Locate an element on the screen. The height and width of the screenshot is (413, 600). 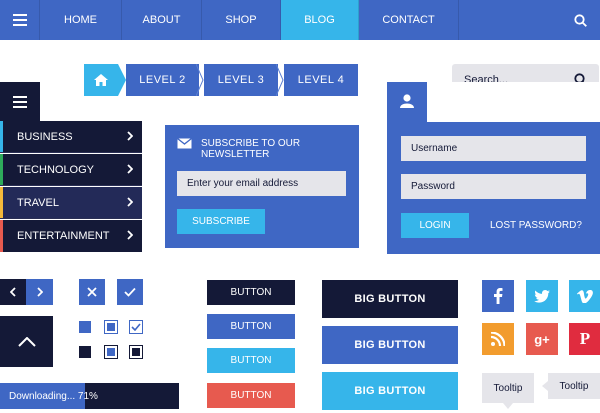
search-icon is located at coordinates (580, 20).